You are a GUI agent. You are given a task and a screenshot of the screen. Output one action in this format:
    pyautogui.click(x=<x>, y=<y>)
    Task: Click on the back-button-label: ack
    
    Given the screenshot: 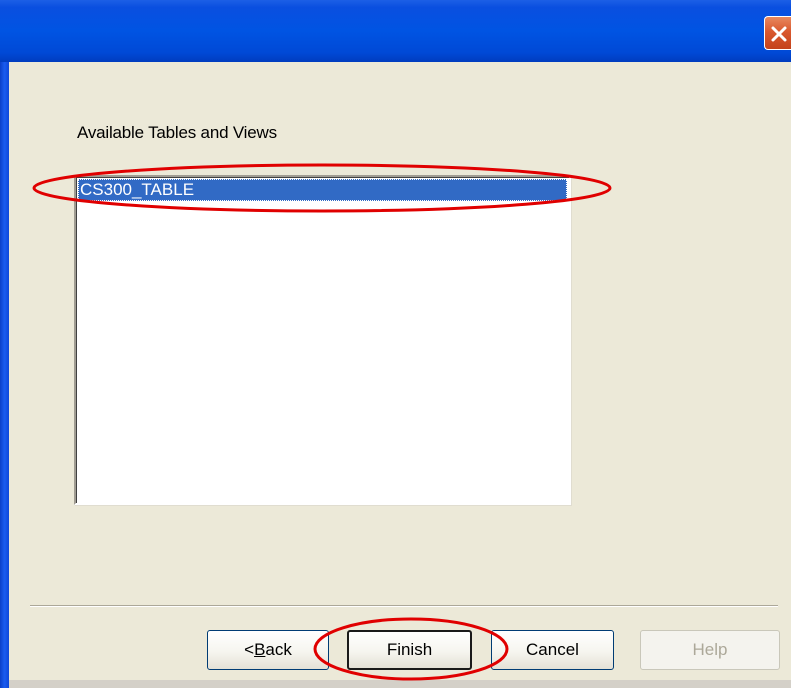 What is the action you would take?
    pyautogui.click(x=278, y=649)
    